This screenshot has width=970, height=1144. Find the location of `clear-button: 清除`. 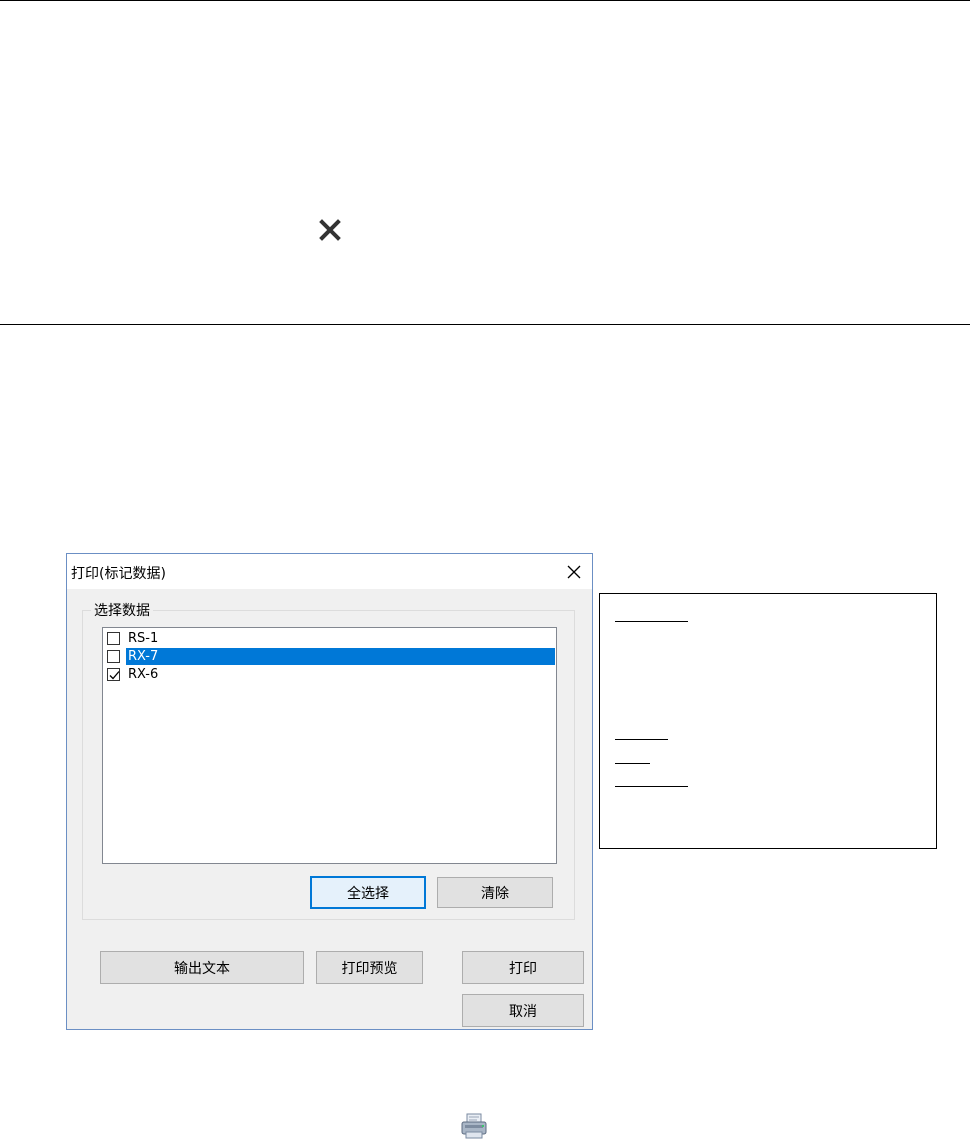

clear-button: 清除 is located at coordinates (495, 892).